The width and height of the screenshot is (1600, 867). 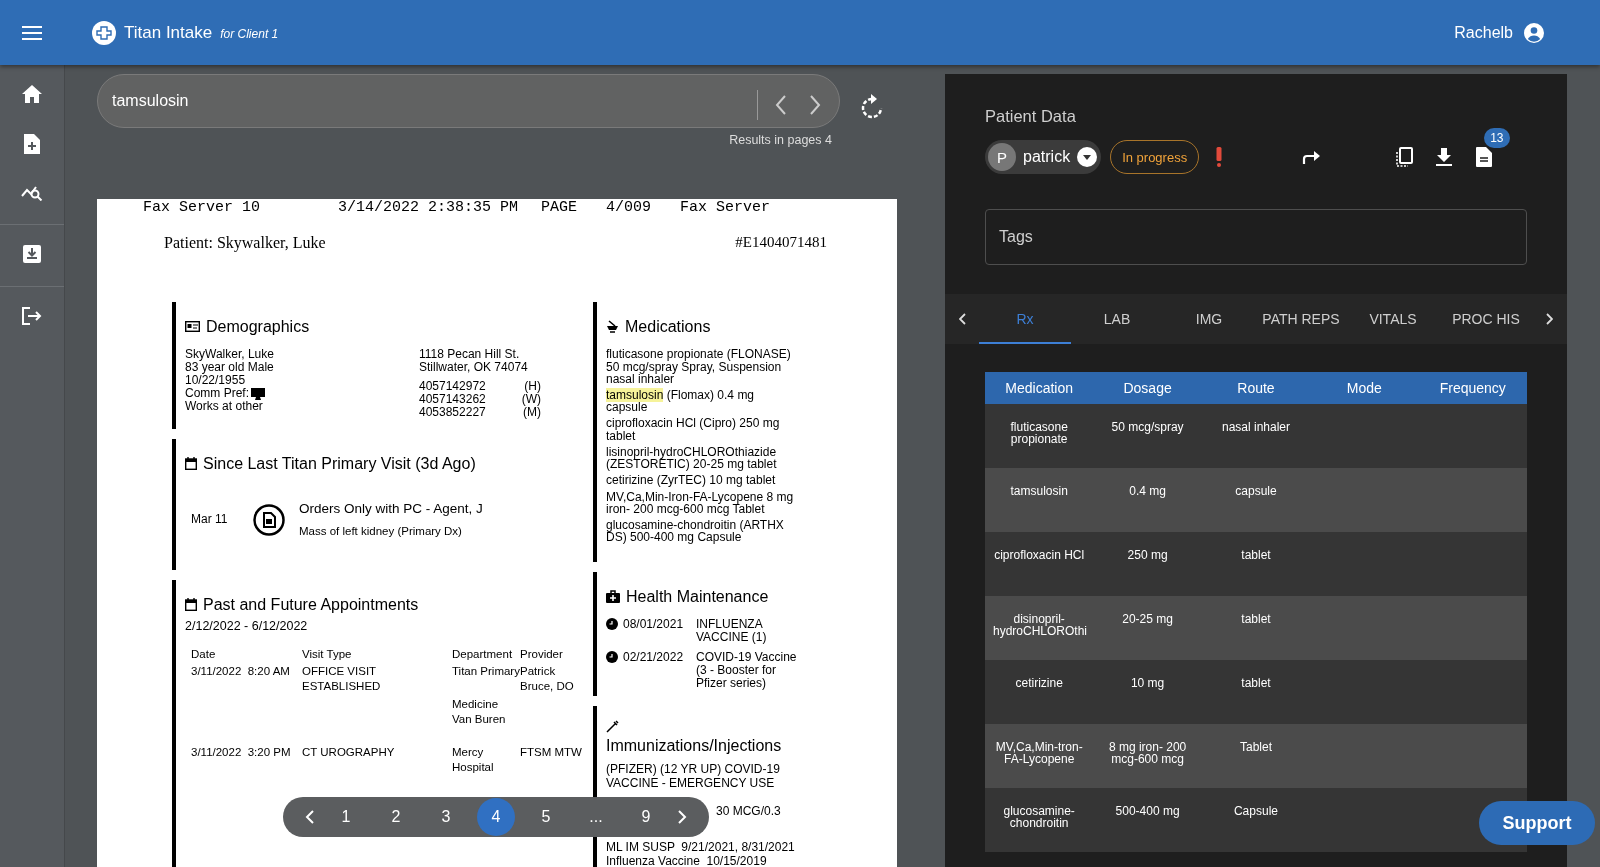 What do you see at coordinates (1117, 319) in the screenshot?
I see `tab: LAB` at bounding box center [1117, 319].